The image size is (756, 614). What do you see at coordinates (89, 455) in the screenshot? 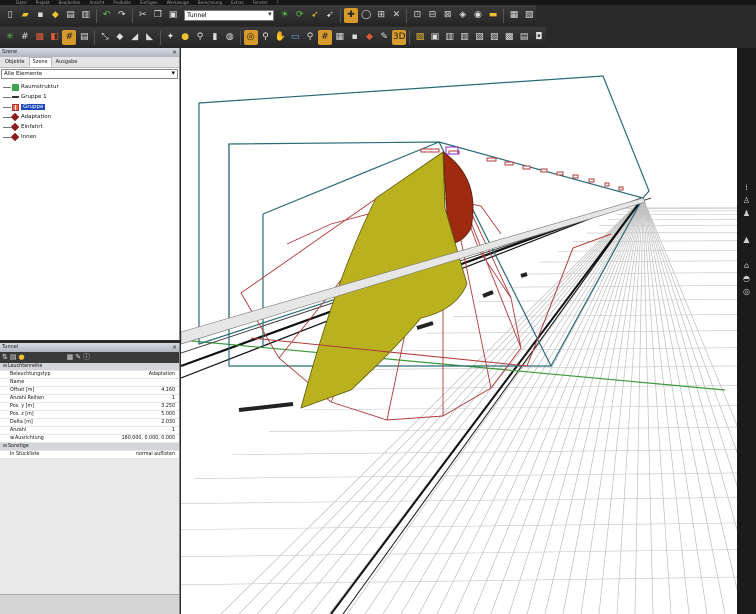
I see `prop-row: In Stückliste normal auflisten` at bounding box center [89, 455].